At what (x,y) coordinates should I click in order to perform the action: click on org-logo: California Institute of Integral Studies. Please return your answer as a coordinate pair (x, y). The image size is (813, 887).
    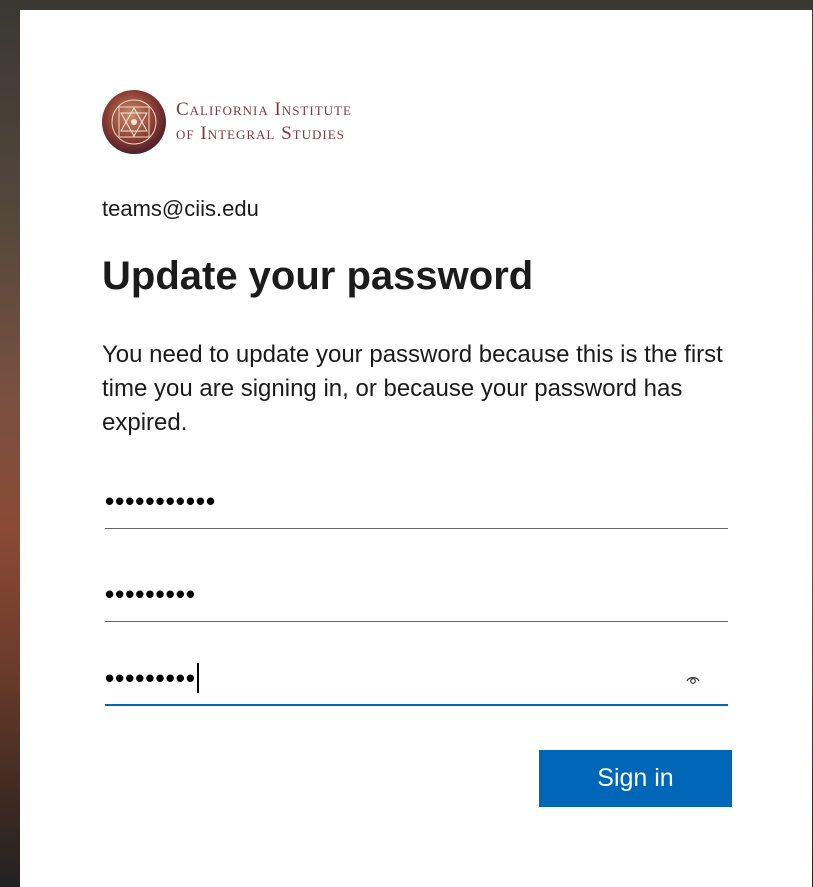
    Looking at the image, I should click on (227, 122).